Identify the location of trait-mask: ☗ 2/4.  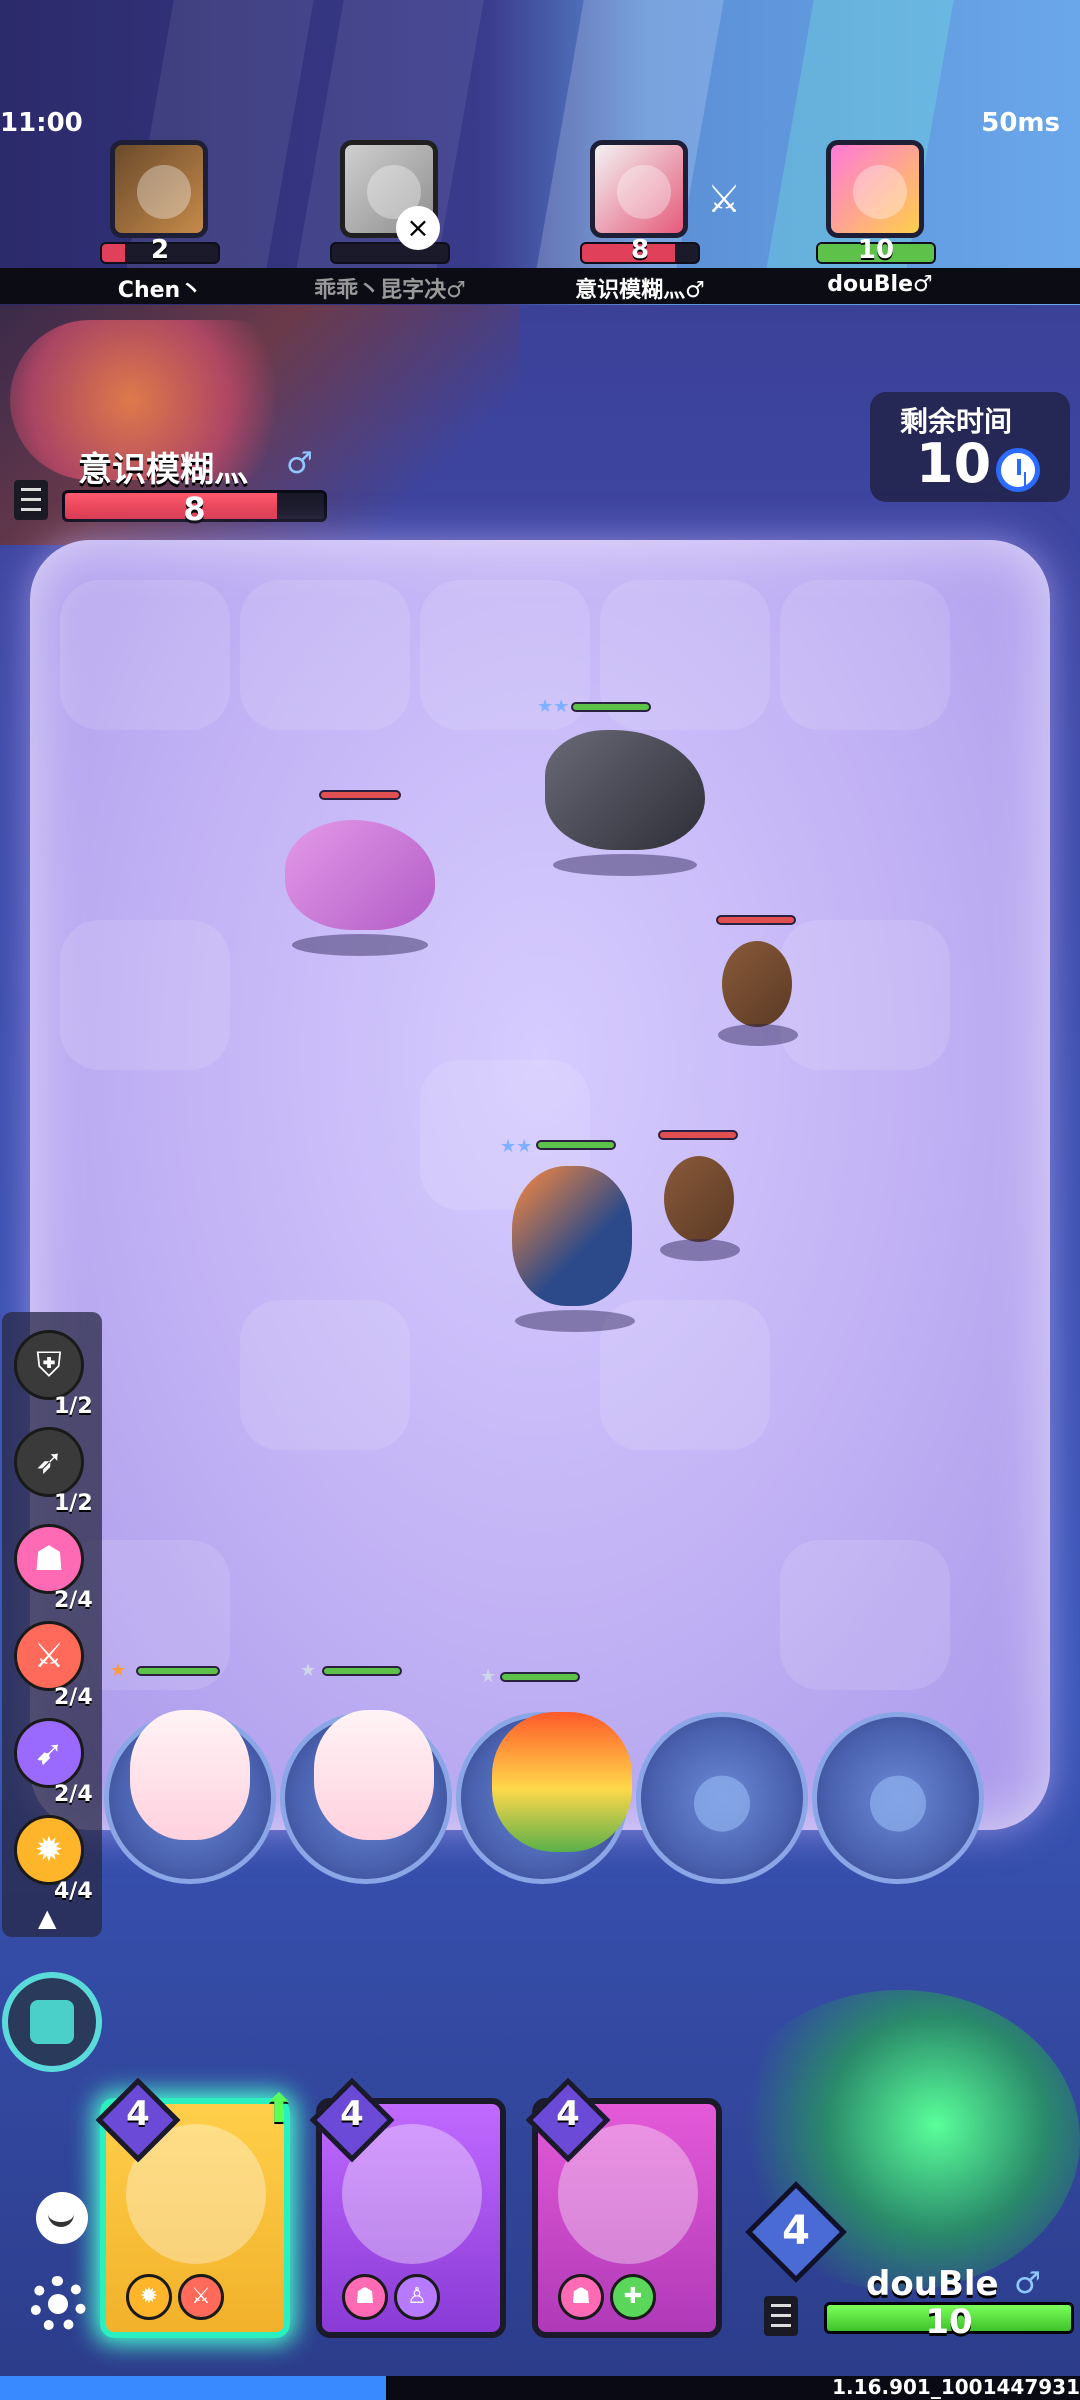
(54, 1570).